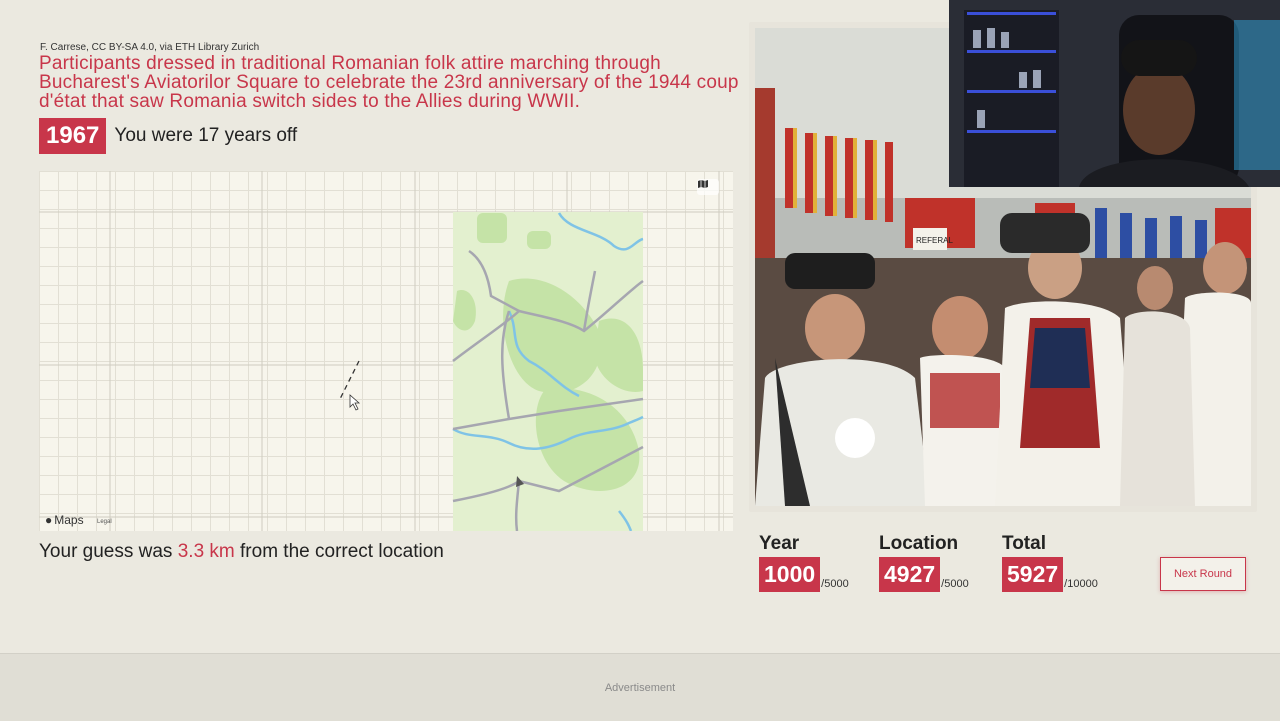 The width and height of the screenshot is (1280, 721). I want to click on apple-maps-logo: ● Maps, so click(64, 520).